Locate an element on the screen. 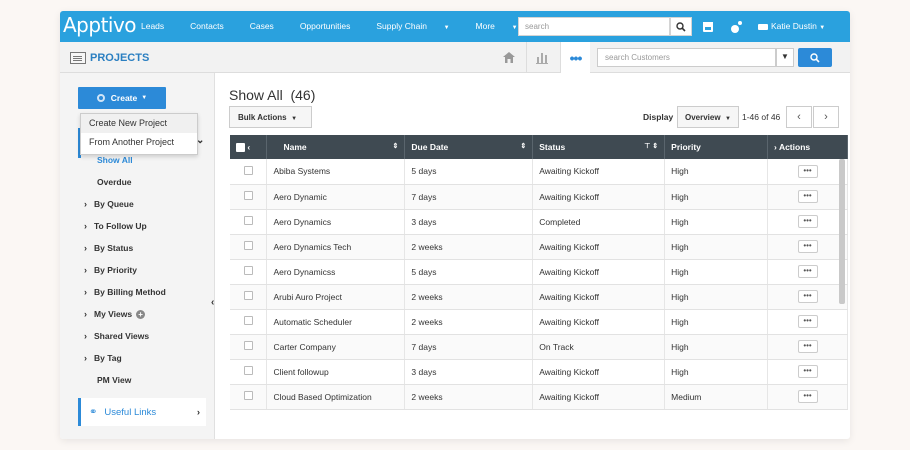 The height and width of the screenshot is (450, 910). sidebar-item-by-priority: › By Priority is located at coordinates (110, 270).